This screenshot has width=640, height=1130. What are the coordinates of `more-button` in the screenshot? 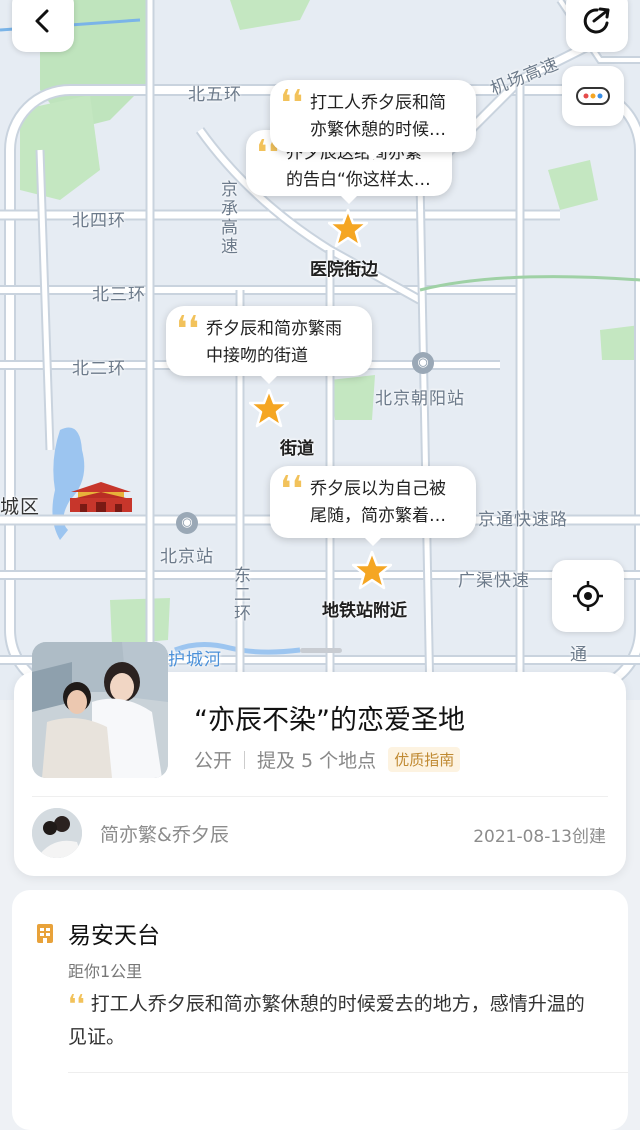 It's located at (593, 96).